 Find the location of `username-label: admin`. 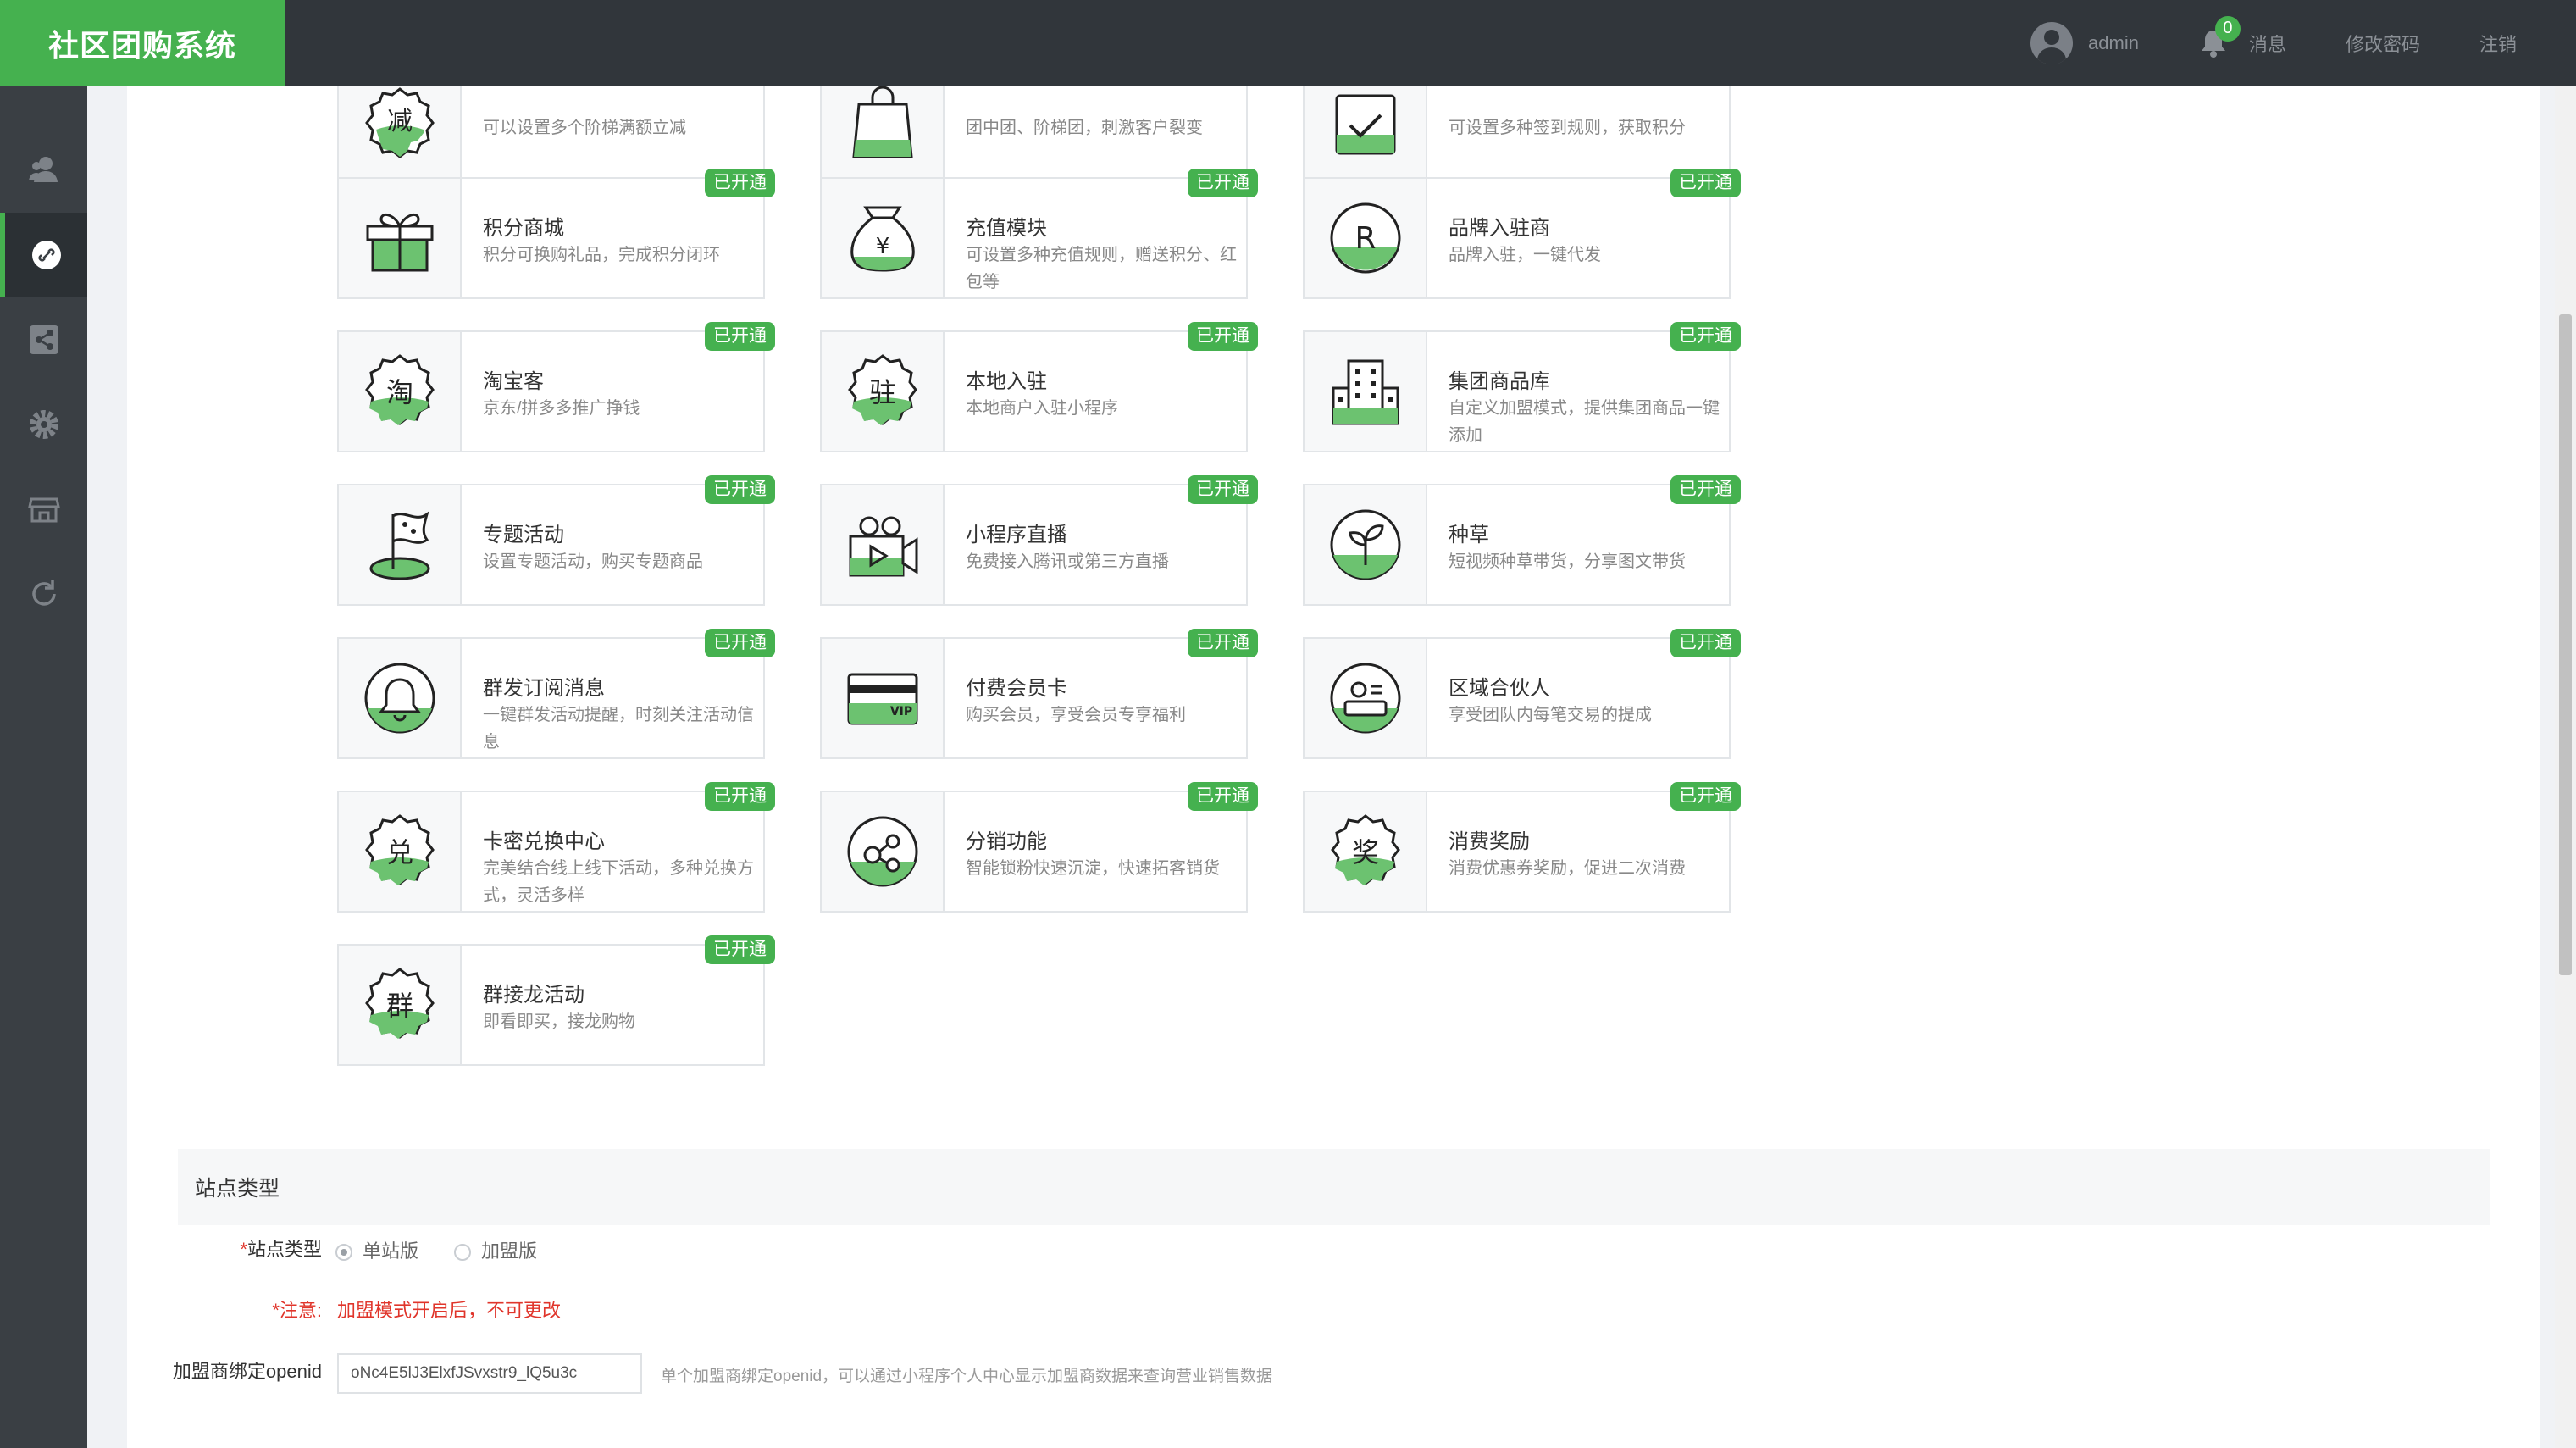

username-label: admin is located at coordinates (2113, 43).